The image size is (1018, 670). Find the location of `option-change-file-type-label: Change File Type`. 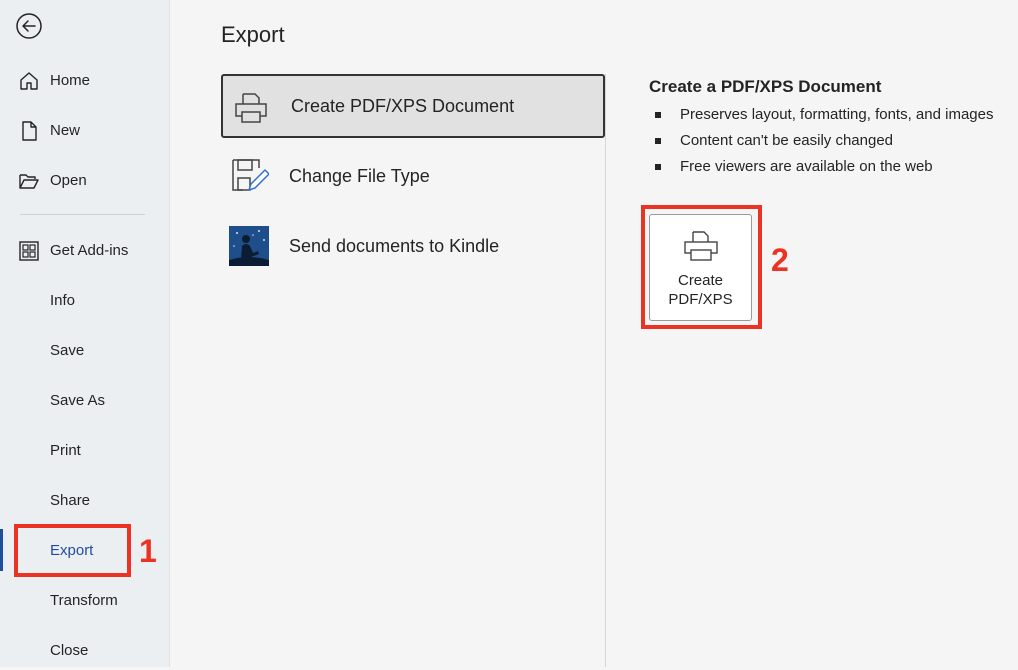

option-change-file-type-label: Change File Type is located at coordinates (359, 175).